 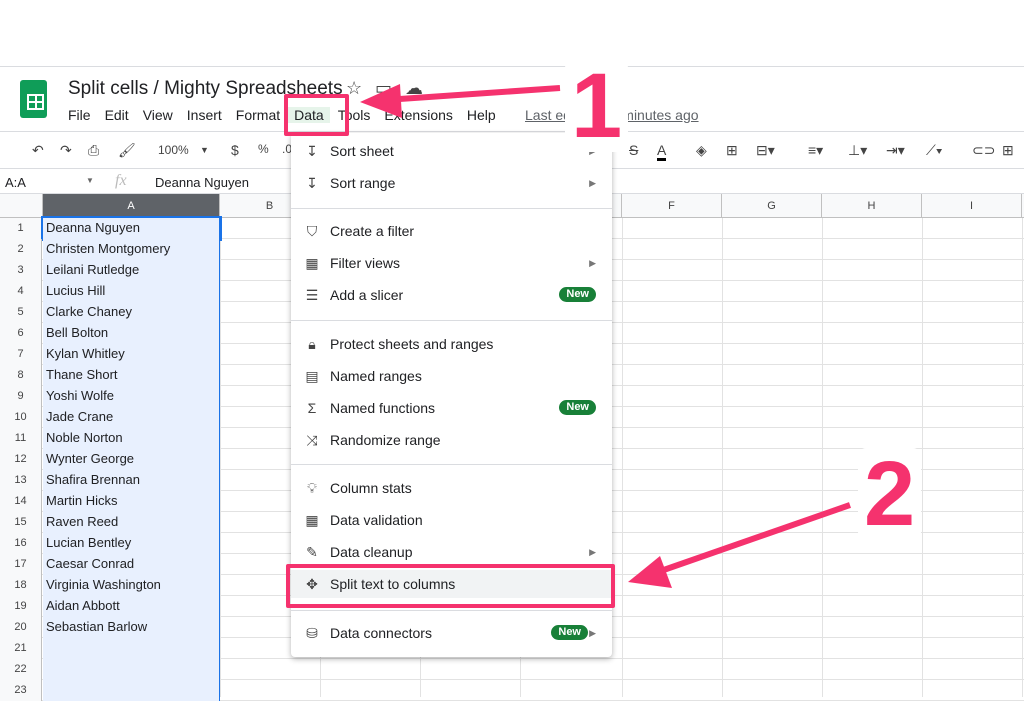 I want to click on arrow-1-line, so click(x=472, y=94).